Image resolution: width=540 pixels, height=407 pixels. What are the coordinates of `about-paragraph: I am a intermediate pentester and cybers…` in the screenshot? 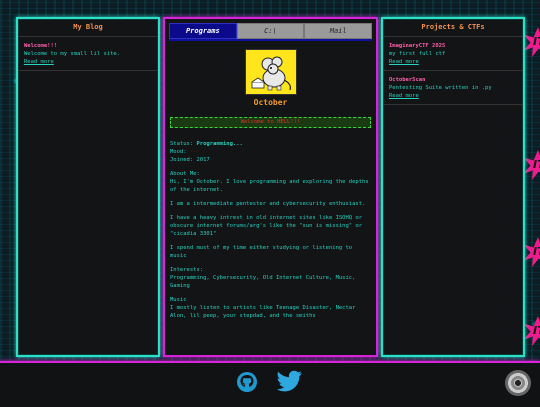 It's located at (268, 204).